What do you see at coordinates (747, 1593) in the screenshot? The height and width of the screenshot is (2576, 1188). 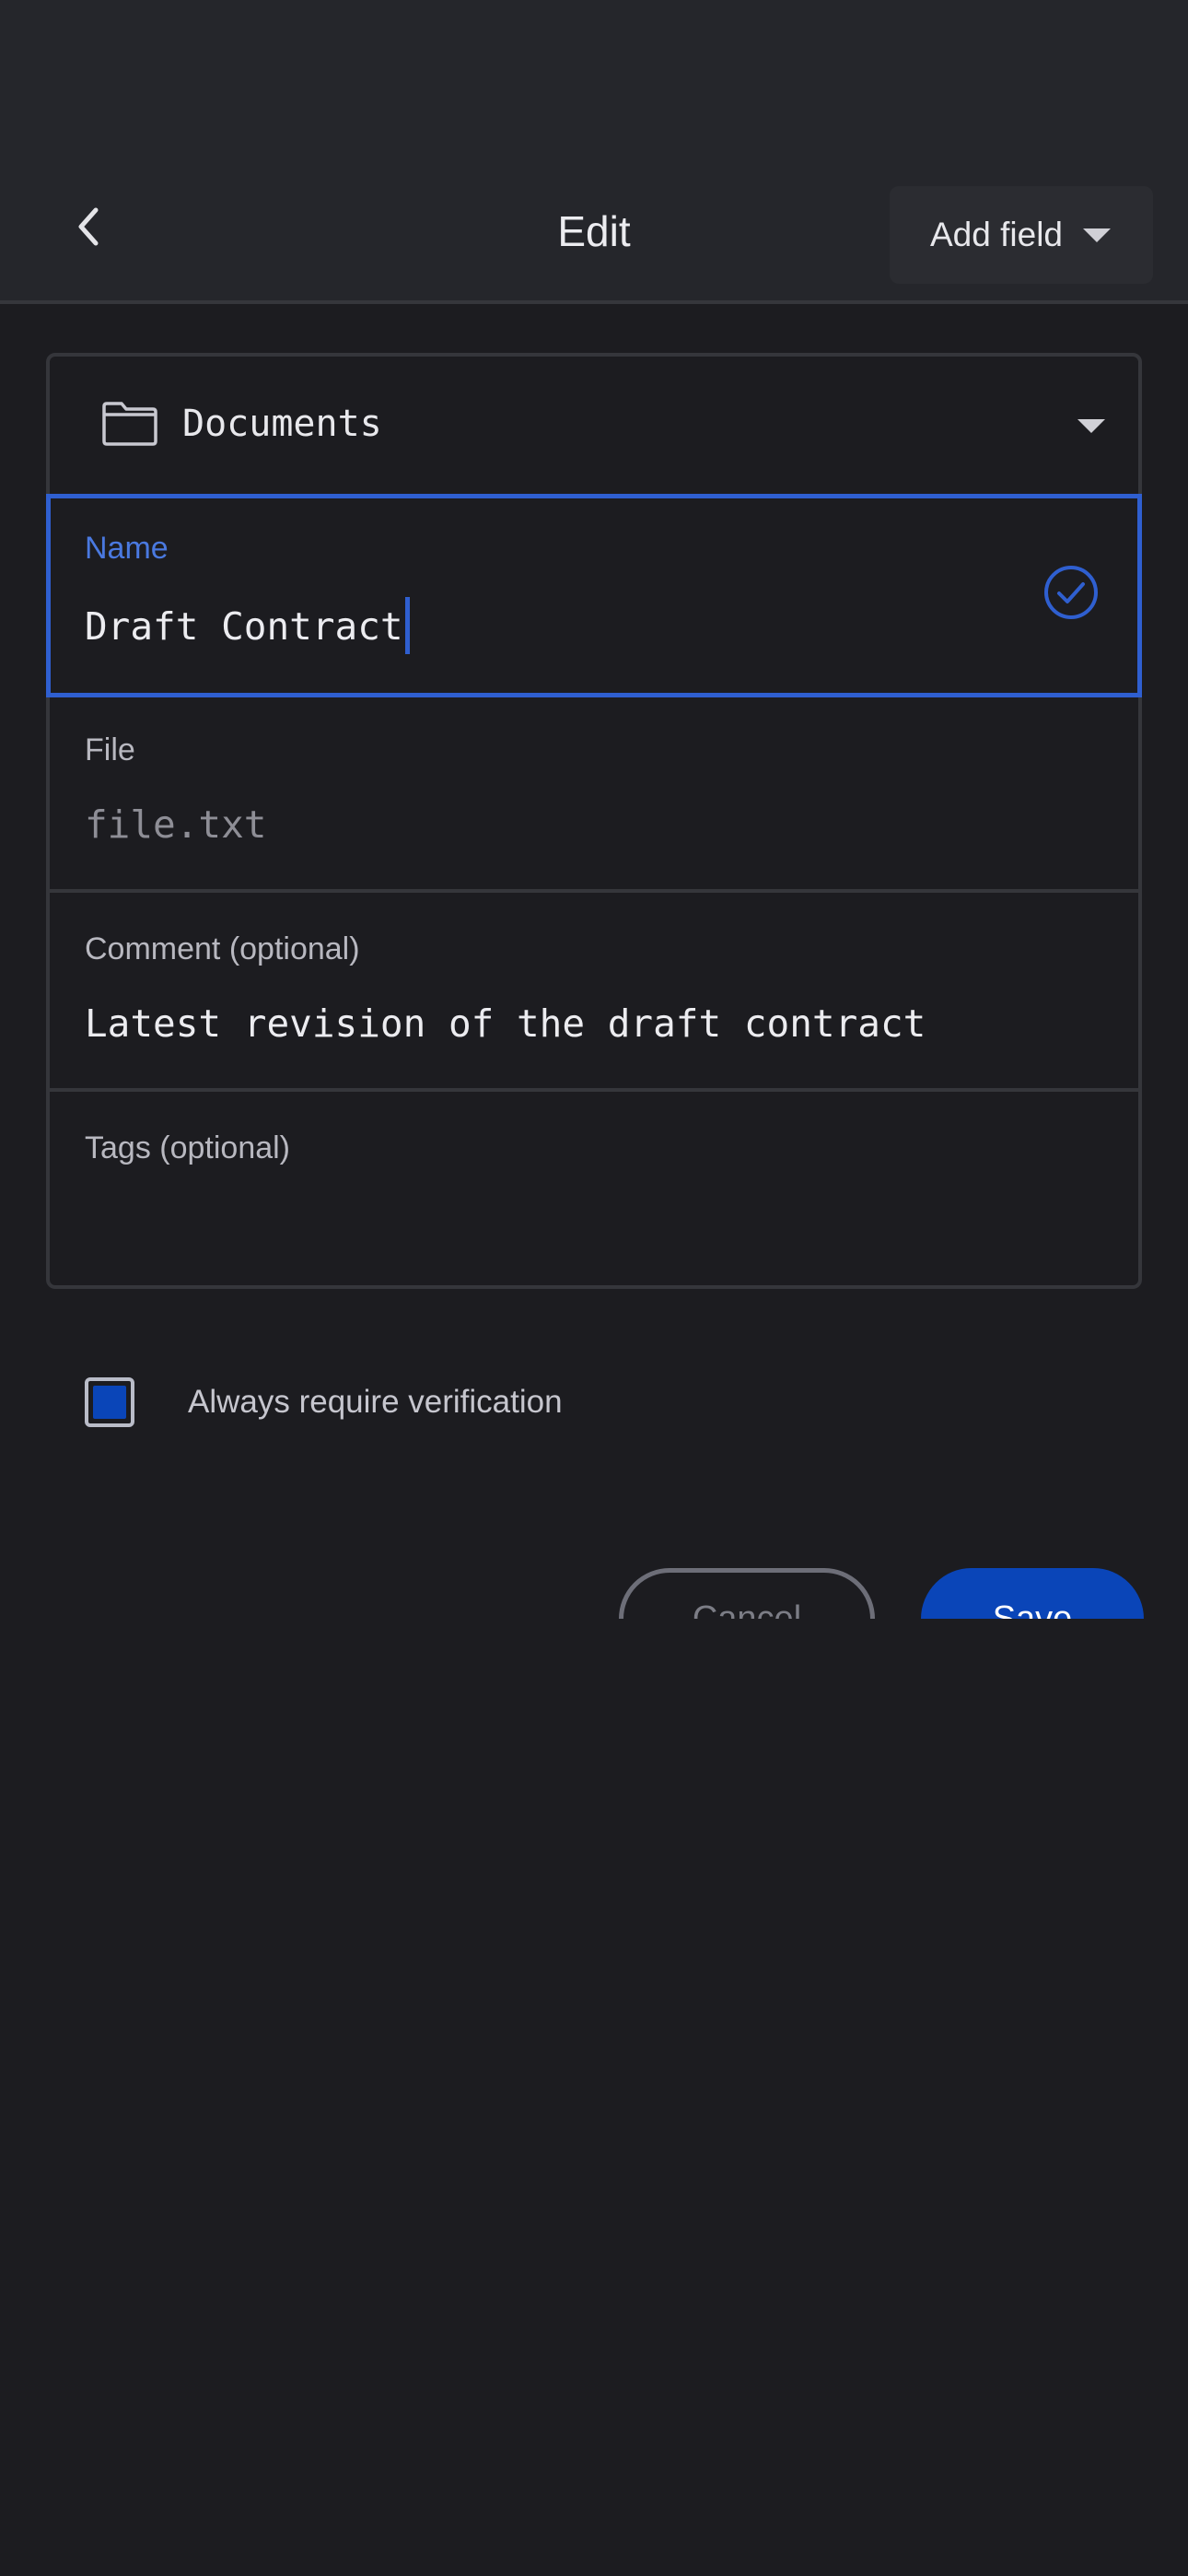 I see `cancel-button: Cancel` at bounding box center [747, 1593].